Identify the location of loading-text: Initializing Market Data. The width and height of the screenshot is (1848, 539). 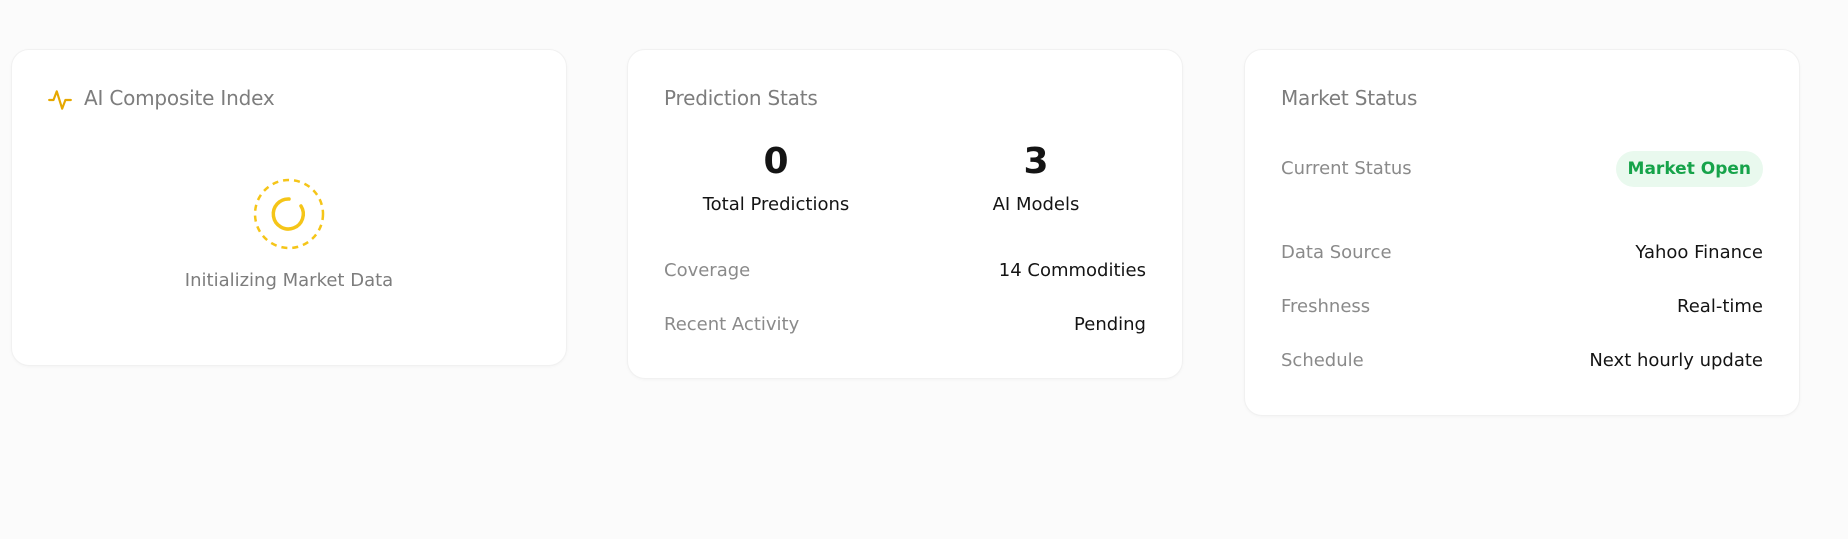
(289, 280).